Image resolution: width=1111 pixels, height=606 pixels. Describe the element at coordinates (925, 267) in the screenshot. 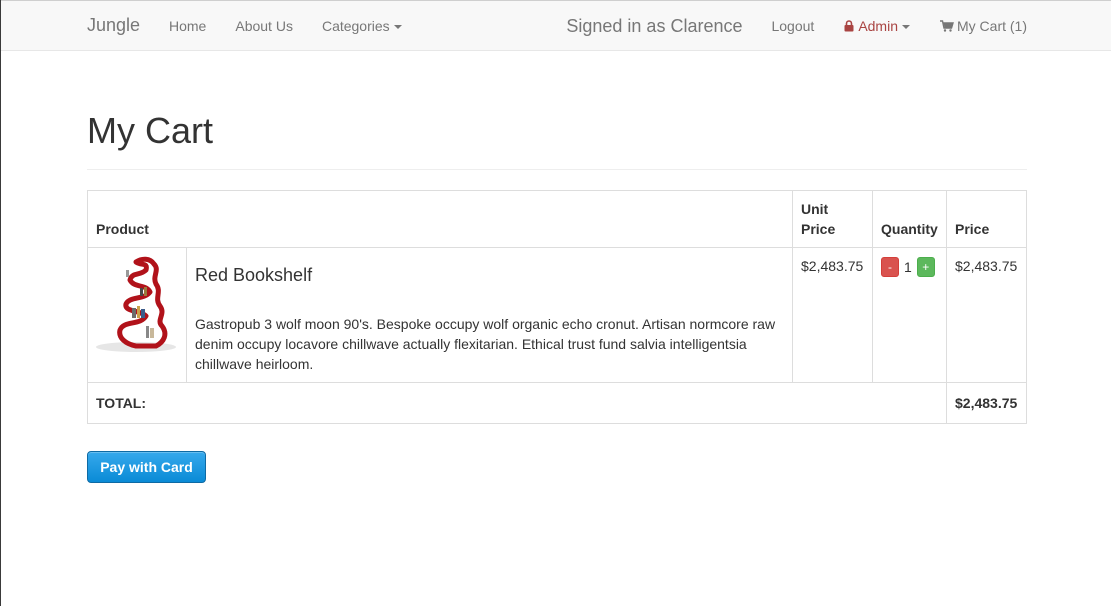

I see `increase-quantity-button: +` at that location.